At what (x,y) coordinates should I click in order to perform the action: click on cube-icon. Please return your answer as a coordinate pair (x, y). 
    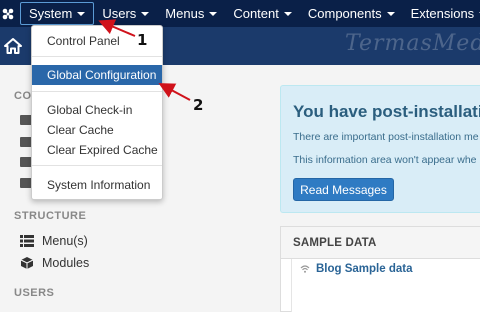
    Looking at the image, I should click on (27, 263).